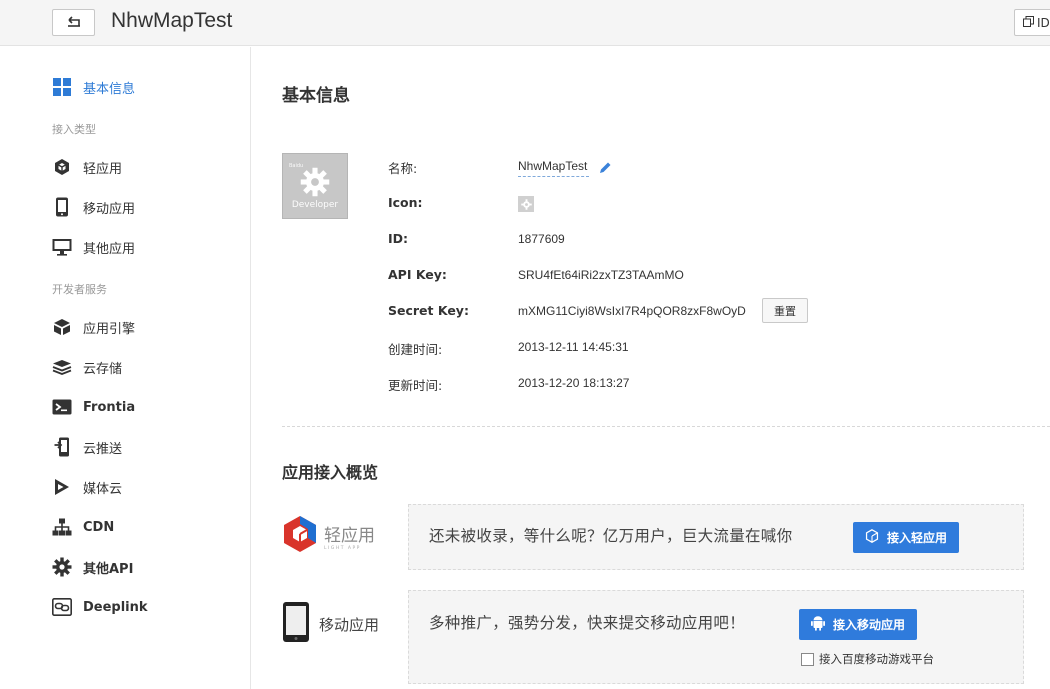 The image size is (1050, 689). What do you see at coordinates (99, 527) in the screenshot?
I see `sidebar-item-label: CDN` at bounding box center [99, 527].